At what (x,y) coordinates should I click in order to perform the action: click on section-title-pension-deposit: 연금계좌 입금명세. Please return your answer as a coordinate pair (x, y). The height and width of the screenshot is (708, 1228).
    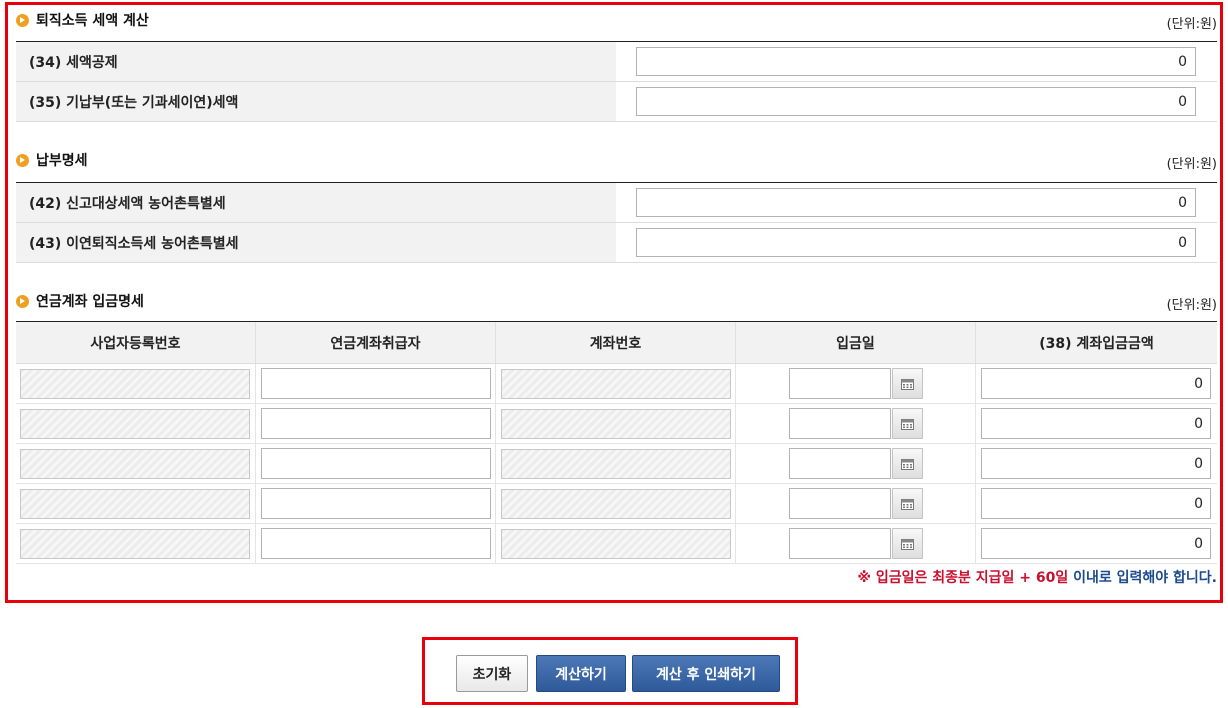
    Looking at the image, I should click on (80, 301).